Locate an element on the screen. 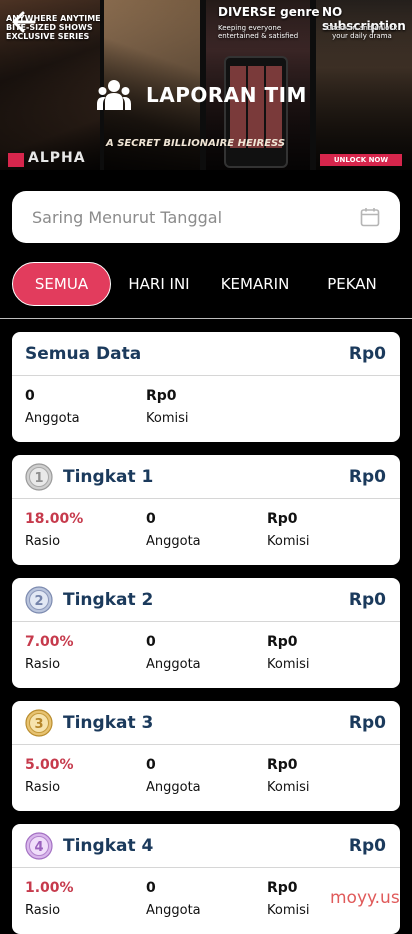 This screenshot has height=934, width=412. svg-text: 4 is located at coordinates (38, 847).